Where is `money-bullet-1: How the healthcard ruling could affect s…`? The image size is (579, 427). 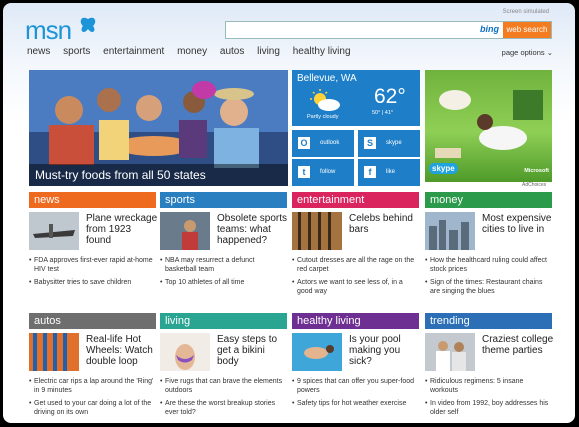
money-bullet-1: How the healthcard ruling could affect s… is located at coordinates (488, 265).